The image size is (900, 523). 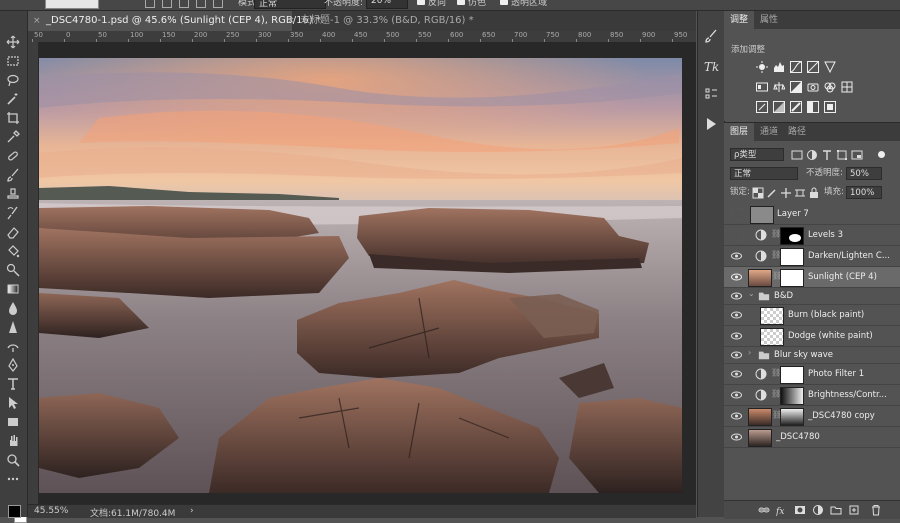 What do you see at coordinates (13, 327) in the screenshot?
I see `sharpen-tool` at bounding box center [13, 327].